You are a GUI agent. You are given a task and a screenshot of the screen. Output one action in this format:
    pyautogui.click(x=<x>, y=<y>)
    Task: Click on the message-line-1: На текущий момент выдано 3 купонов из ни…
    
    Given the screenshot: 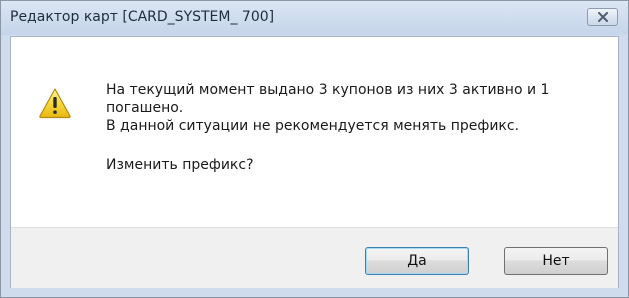 What is the action you would take?
    pyautogui.click(x=328, y=99)
    